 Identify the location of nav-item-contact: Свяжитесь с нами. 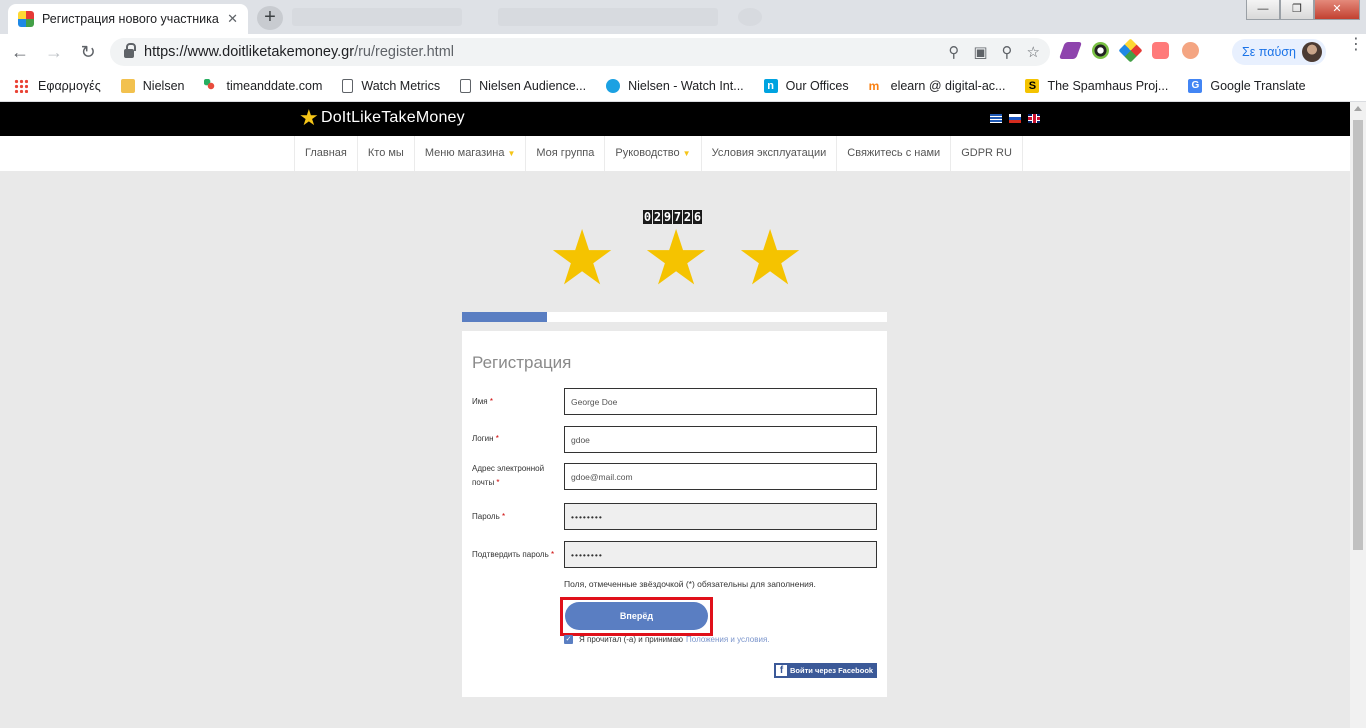
(893, 153).